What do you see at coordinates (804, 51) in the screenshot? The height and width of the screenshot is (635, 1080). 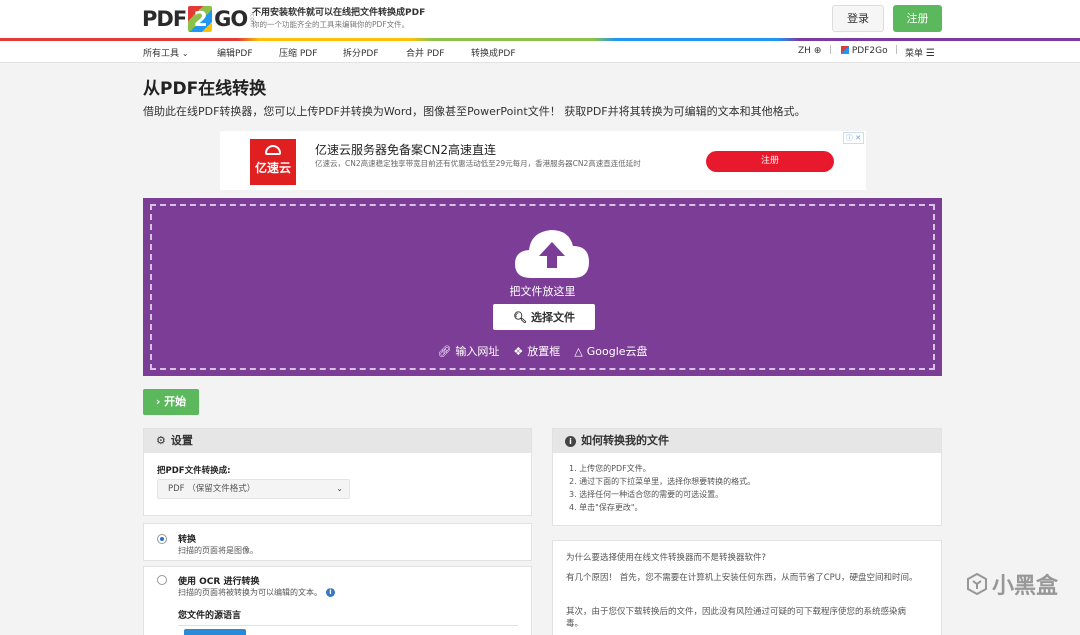 I see `language-code: ZH` at bounding box center [804, 51].